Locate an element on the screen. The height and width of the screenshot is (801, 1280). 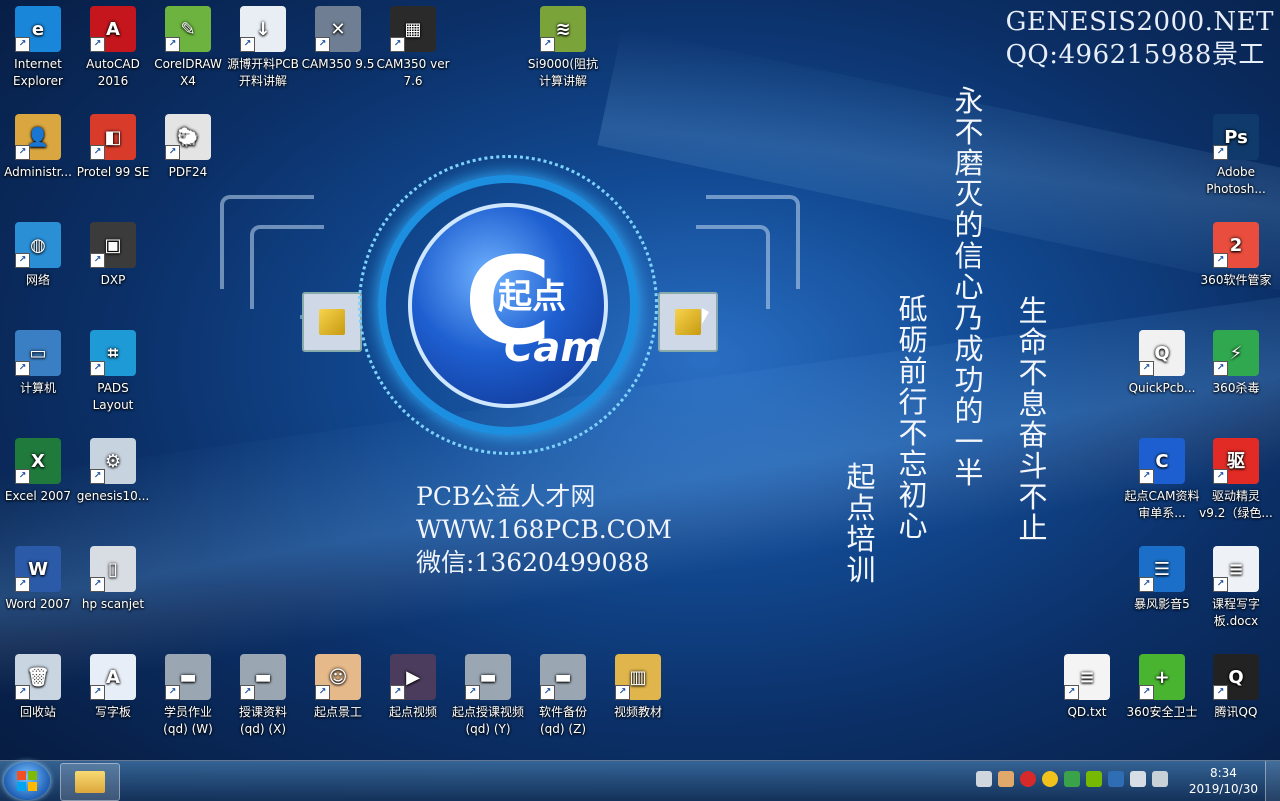
start-button is located at coordinates (27, 781).